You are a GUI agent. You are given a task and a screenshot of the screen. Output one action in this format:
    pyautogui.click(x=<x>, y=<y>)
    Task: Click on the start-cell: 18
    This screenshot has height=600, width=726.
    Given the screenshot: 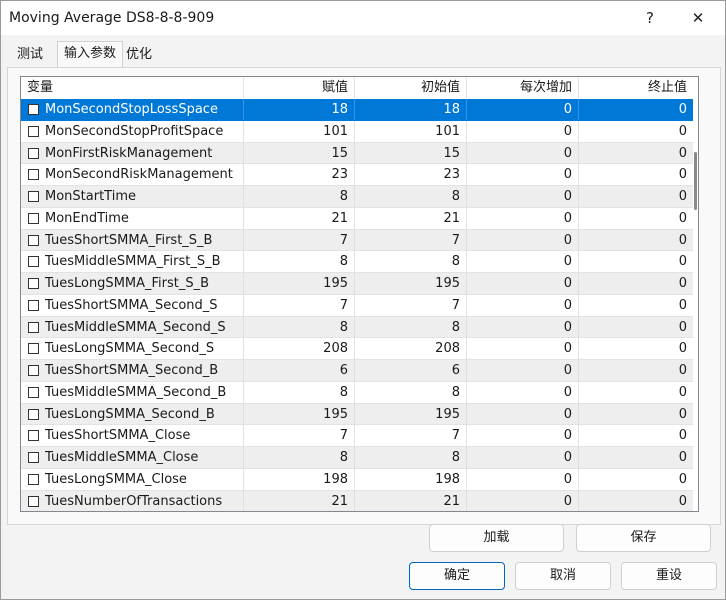 What is the action you would take?
    pyautogui.click(x=411, y=109)
    